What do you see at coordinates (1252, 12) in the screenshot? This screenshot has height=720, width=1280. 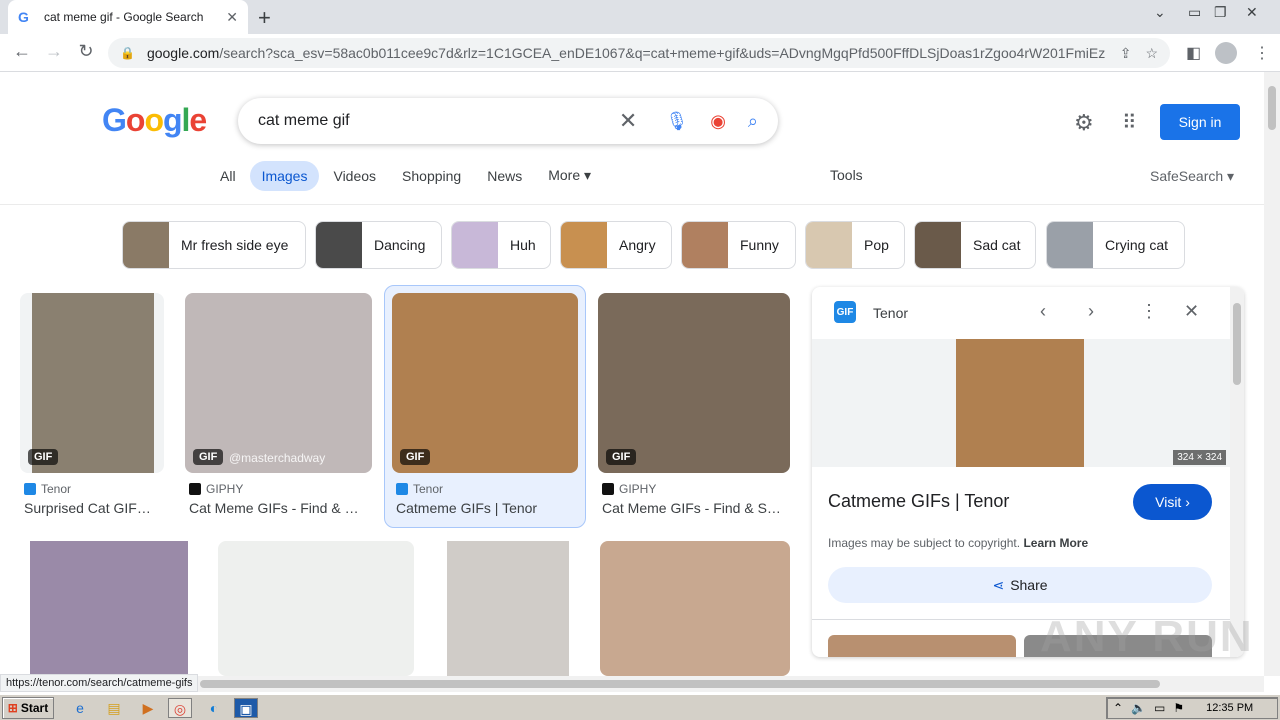 I see `window-close-icon: ✕` at bounding box center [1252, 12].